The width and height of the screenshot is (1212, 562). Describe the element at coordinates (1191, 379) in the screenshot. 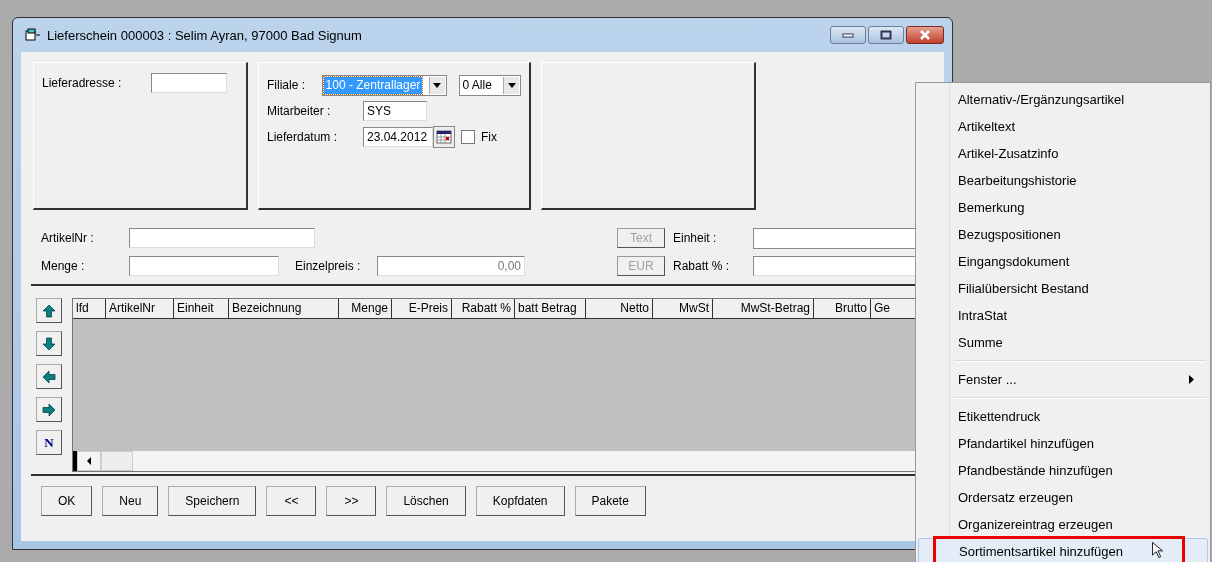

I see `submenu-arrow-icon` at that location.